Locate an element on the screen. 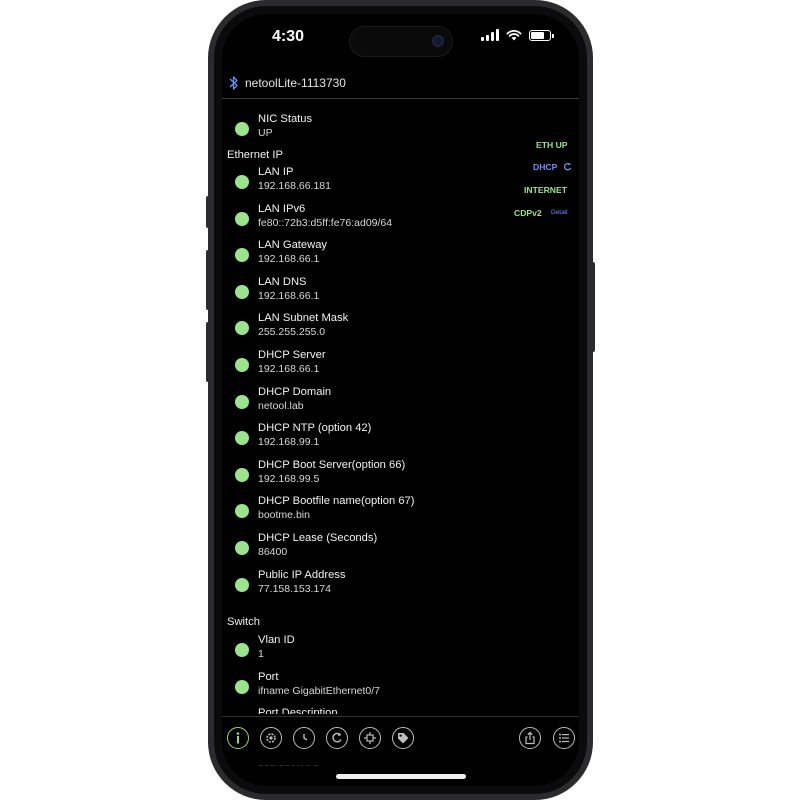  dhcp-renew-icon is located at coordinates (567, 166).